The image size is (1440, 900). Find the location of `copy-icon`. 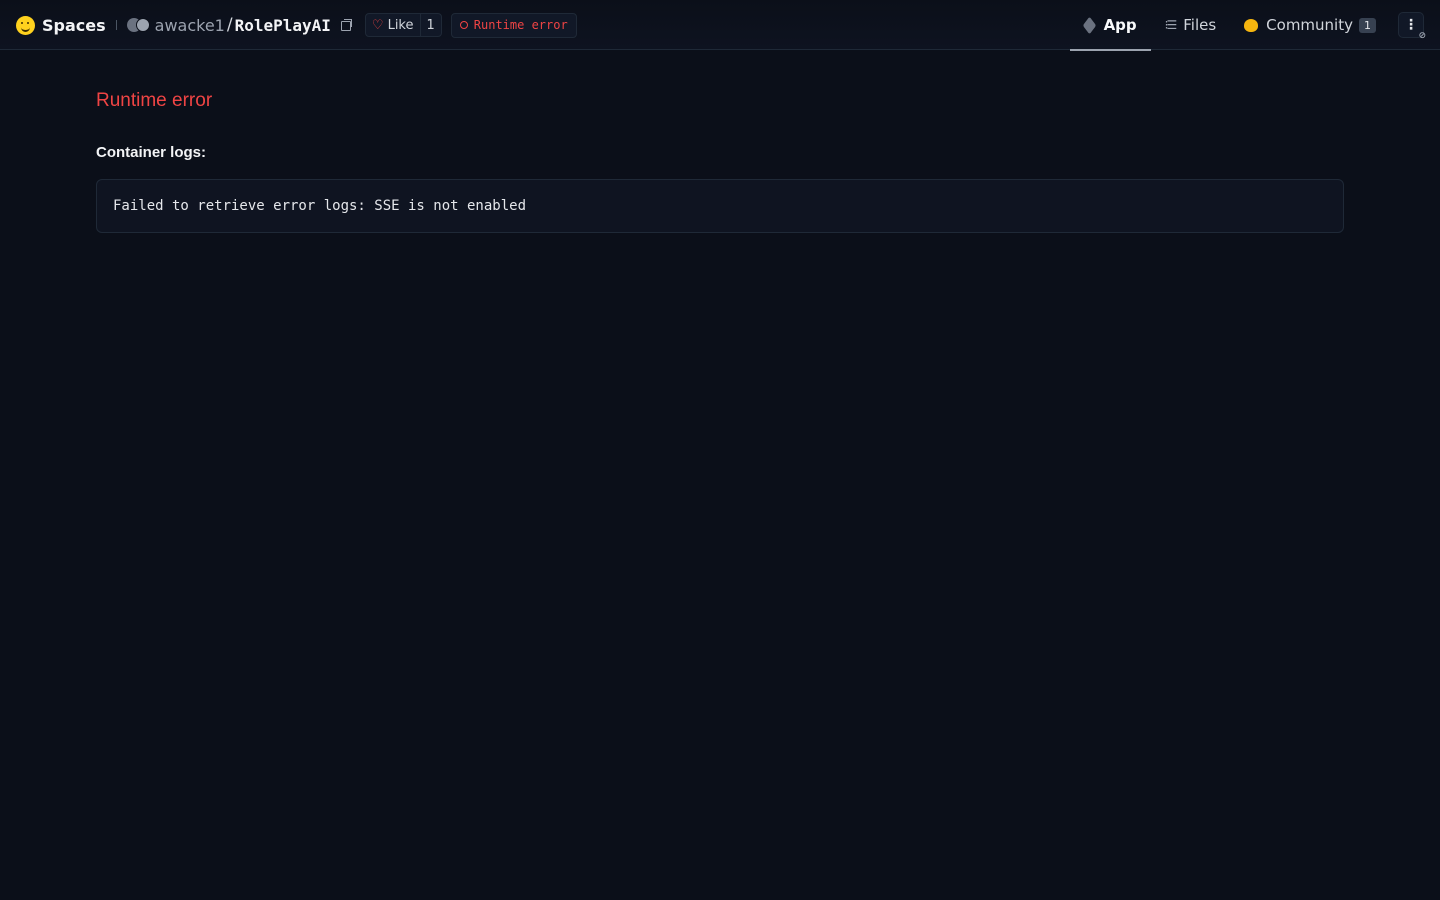

copy-icon is located at coordinates (346, 25).